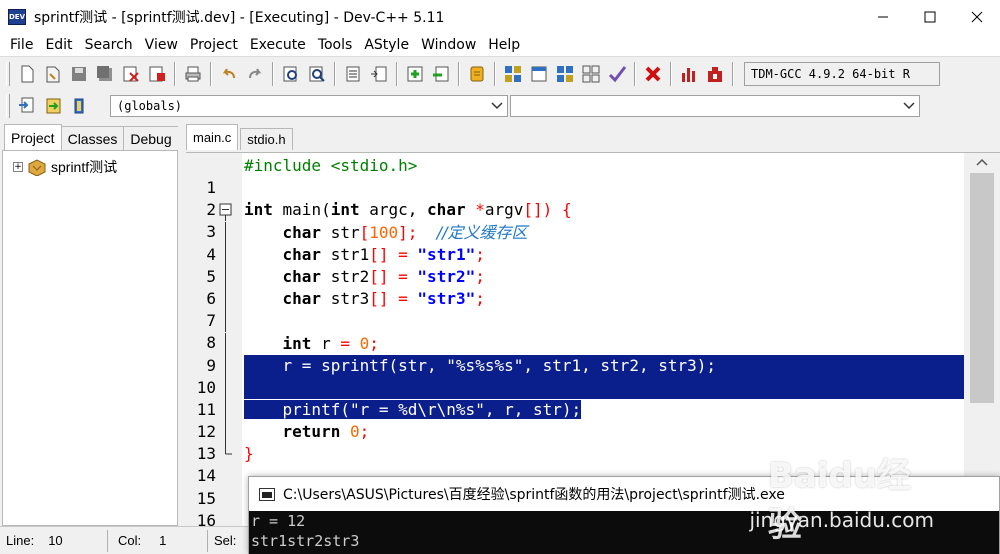 This screenshot has width=1000, height=554. What do you see at coordinates (92, 138) in the screenshot?
I see `tab-classes: Classes` at bounding box center [92, 138].